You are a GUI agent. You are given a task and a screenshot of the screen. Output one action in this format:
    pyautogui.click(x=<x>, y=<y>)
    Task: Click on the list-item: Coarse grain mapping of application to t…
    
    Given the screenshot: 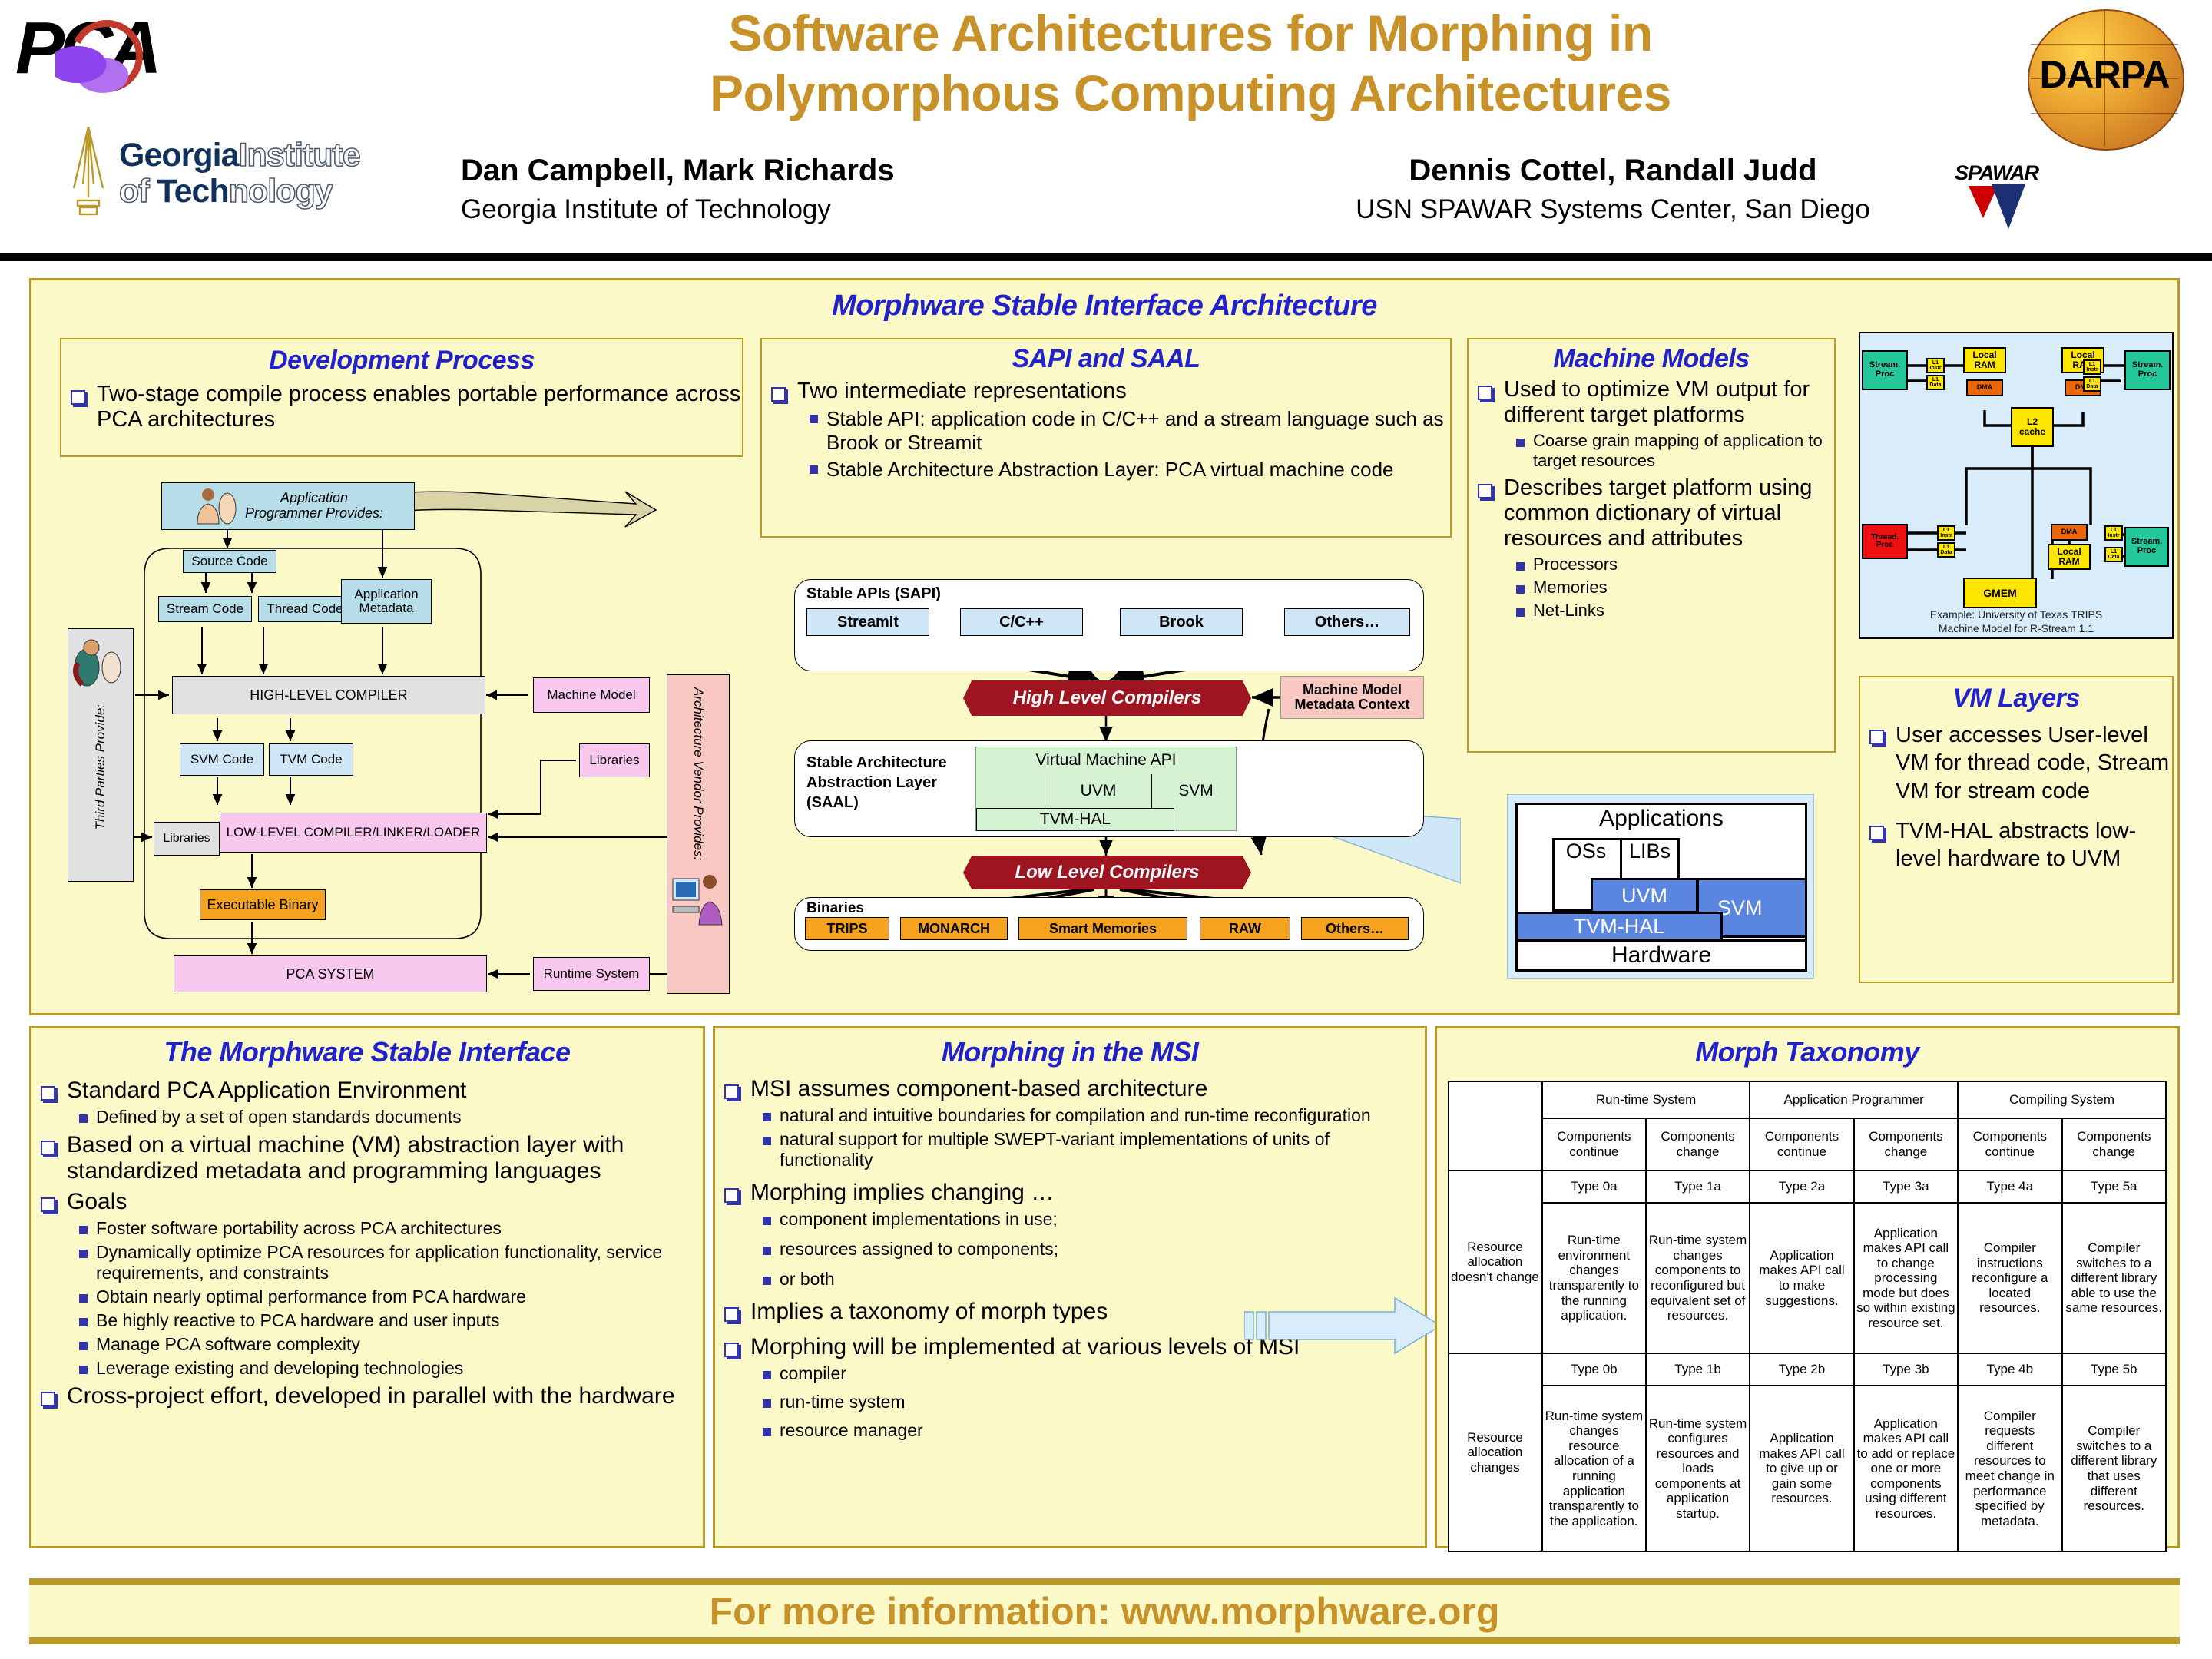 What is the action you would take?
    pyautogui.click(x=1669, y=451)
    